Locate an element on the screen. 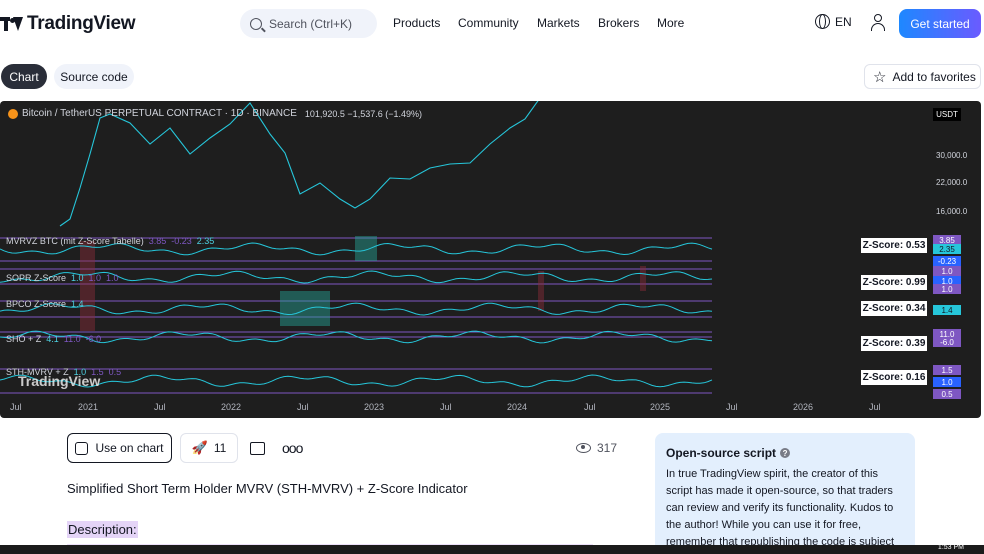 This screenshot has height=554, width=984. time-tick: 2024 is located at coordinates (517, 407).